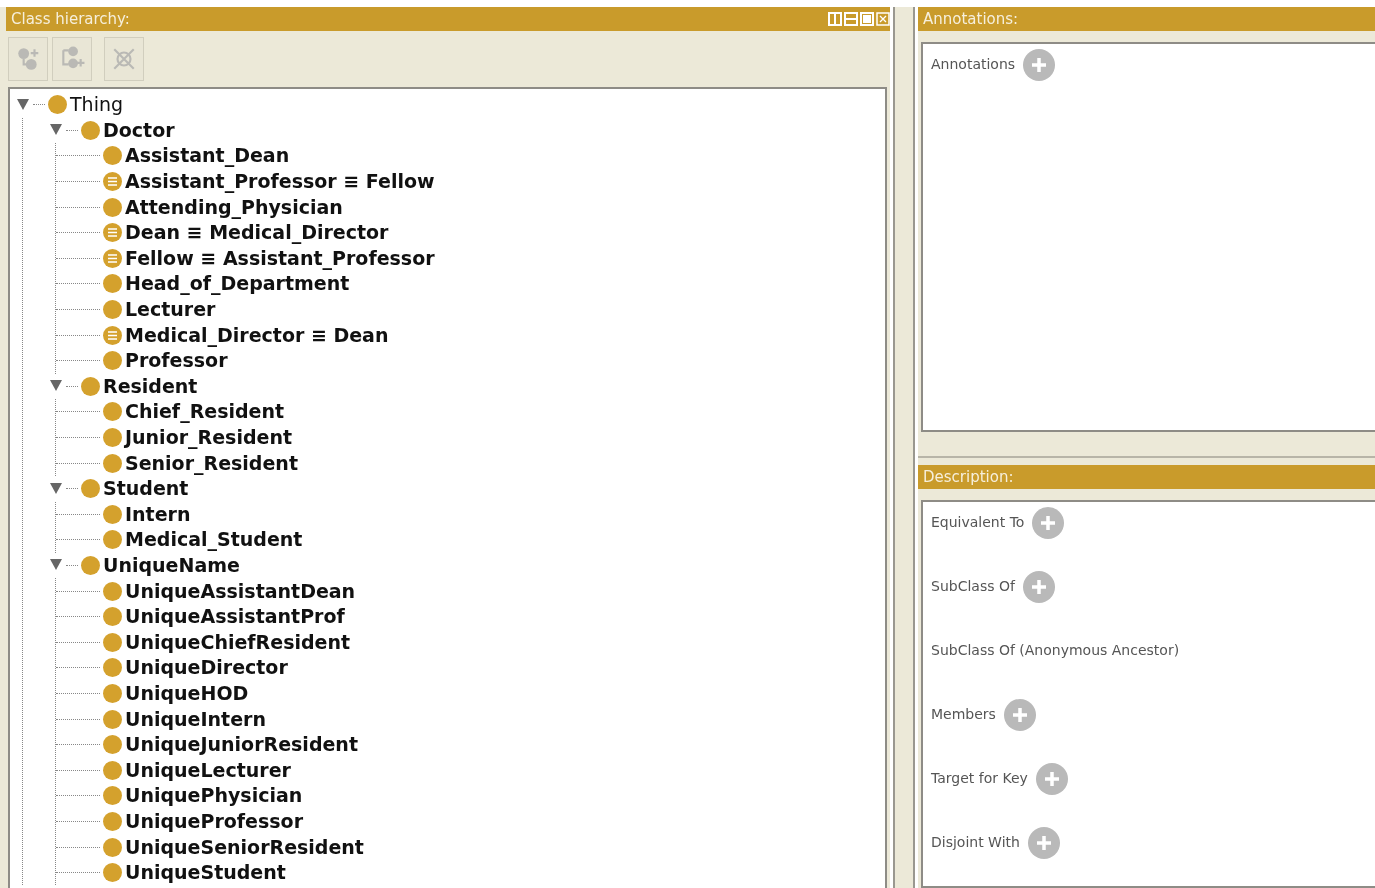 Image resolution: width=1375 pixels, height=888 pixels. What do you see at coordinates (205, 873) in the screenshot?
I see `class-label: UniqueStudent` at bounding box center [205, 873].